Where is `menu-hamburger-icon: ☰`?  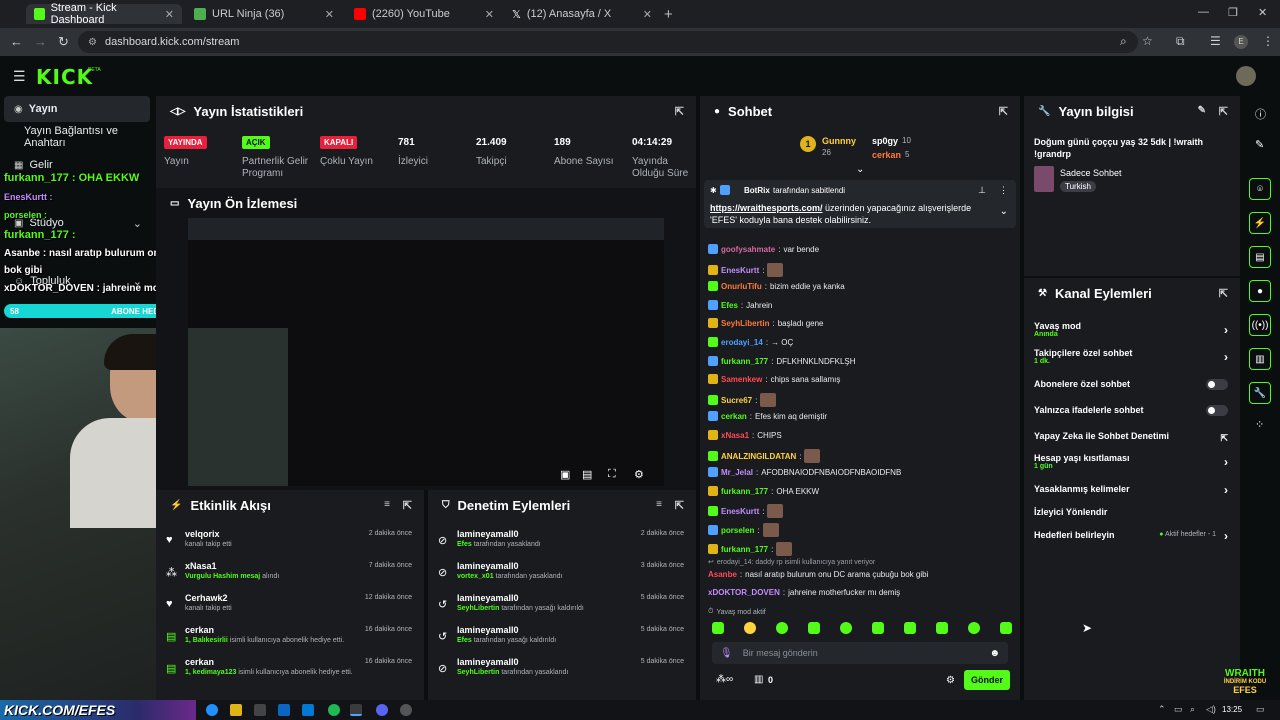 menu-hamburger-icon: ☰ is located at coordinates (19, 76).